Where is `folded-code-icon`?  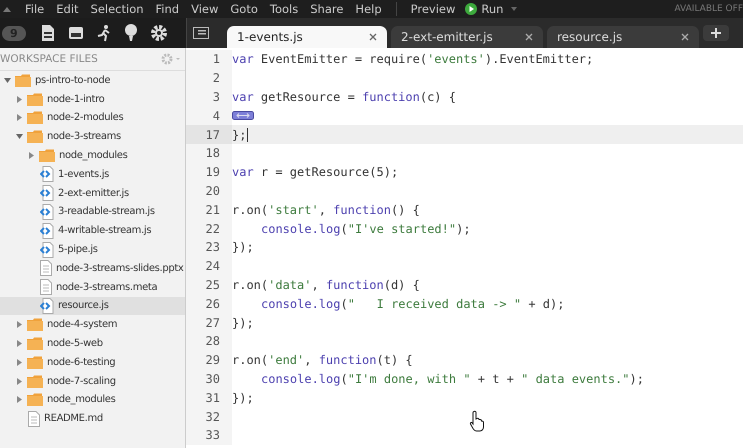
folded-code-icon is located at coordinates (243, 115).